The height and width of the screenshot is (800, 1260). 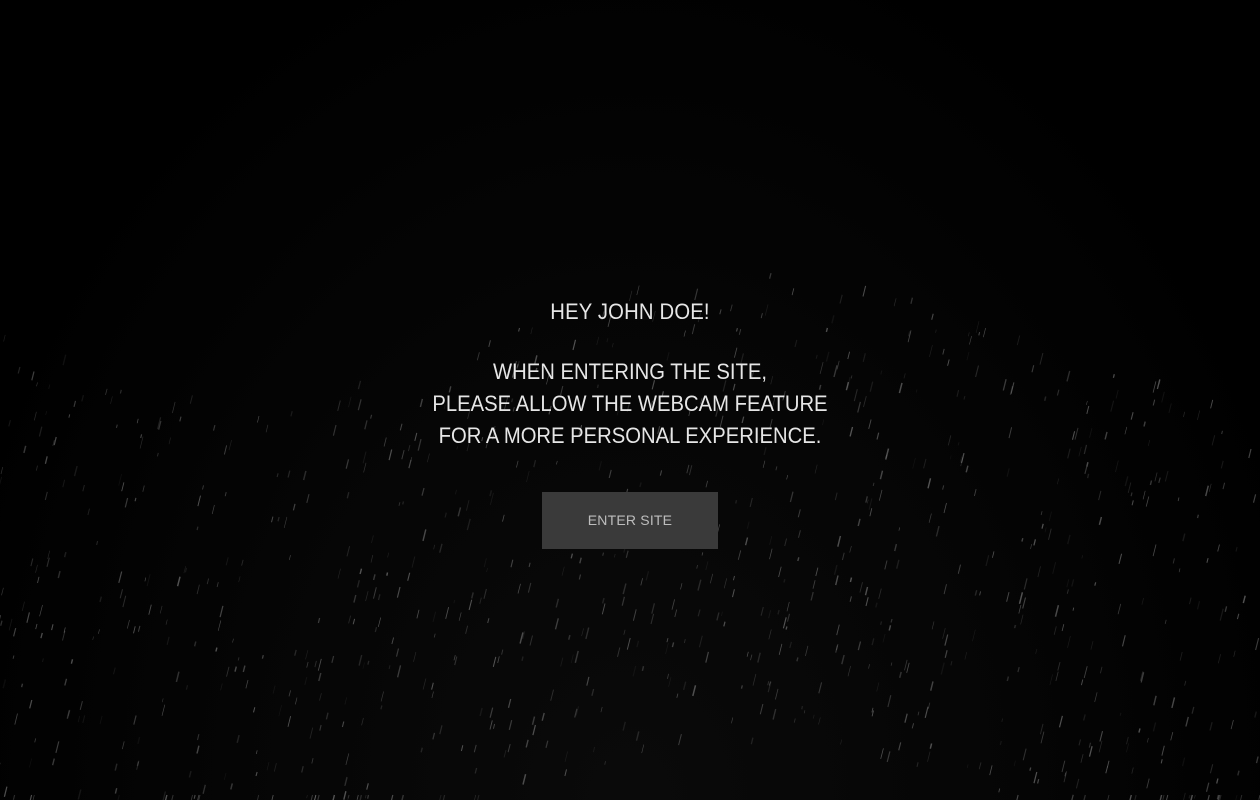 What do you see at coordinates (630, 403) in the screenshot?
I see `message-line: PLEASE ALLOW THE WEBCAM FEATURE` at bounding box center [630, 403].